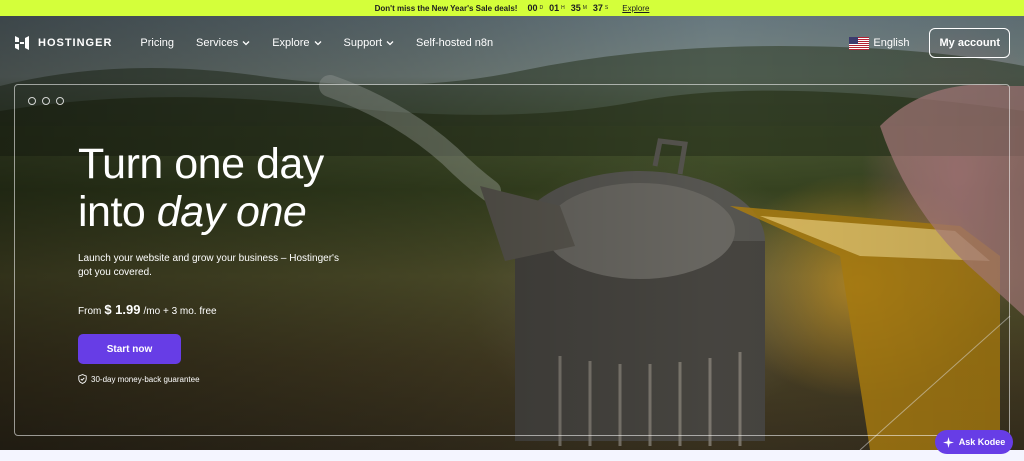 The width and height of the screenshot is (1024, 461). What do you see at coordinates (82, 379) in the screenshot?
I see `shield-check-icon` at bounding box center [82, 379].